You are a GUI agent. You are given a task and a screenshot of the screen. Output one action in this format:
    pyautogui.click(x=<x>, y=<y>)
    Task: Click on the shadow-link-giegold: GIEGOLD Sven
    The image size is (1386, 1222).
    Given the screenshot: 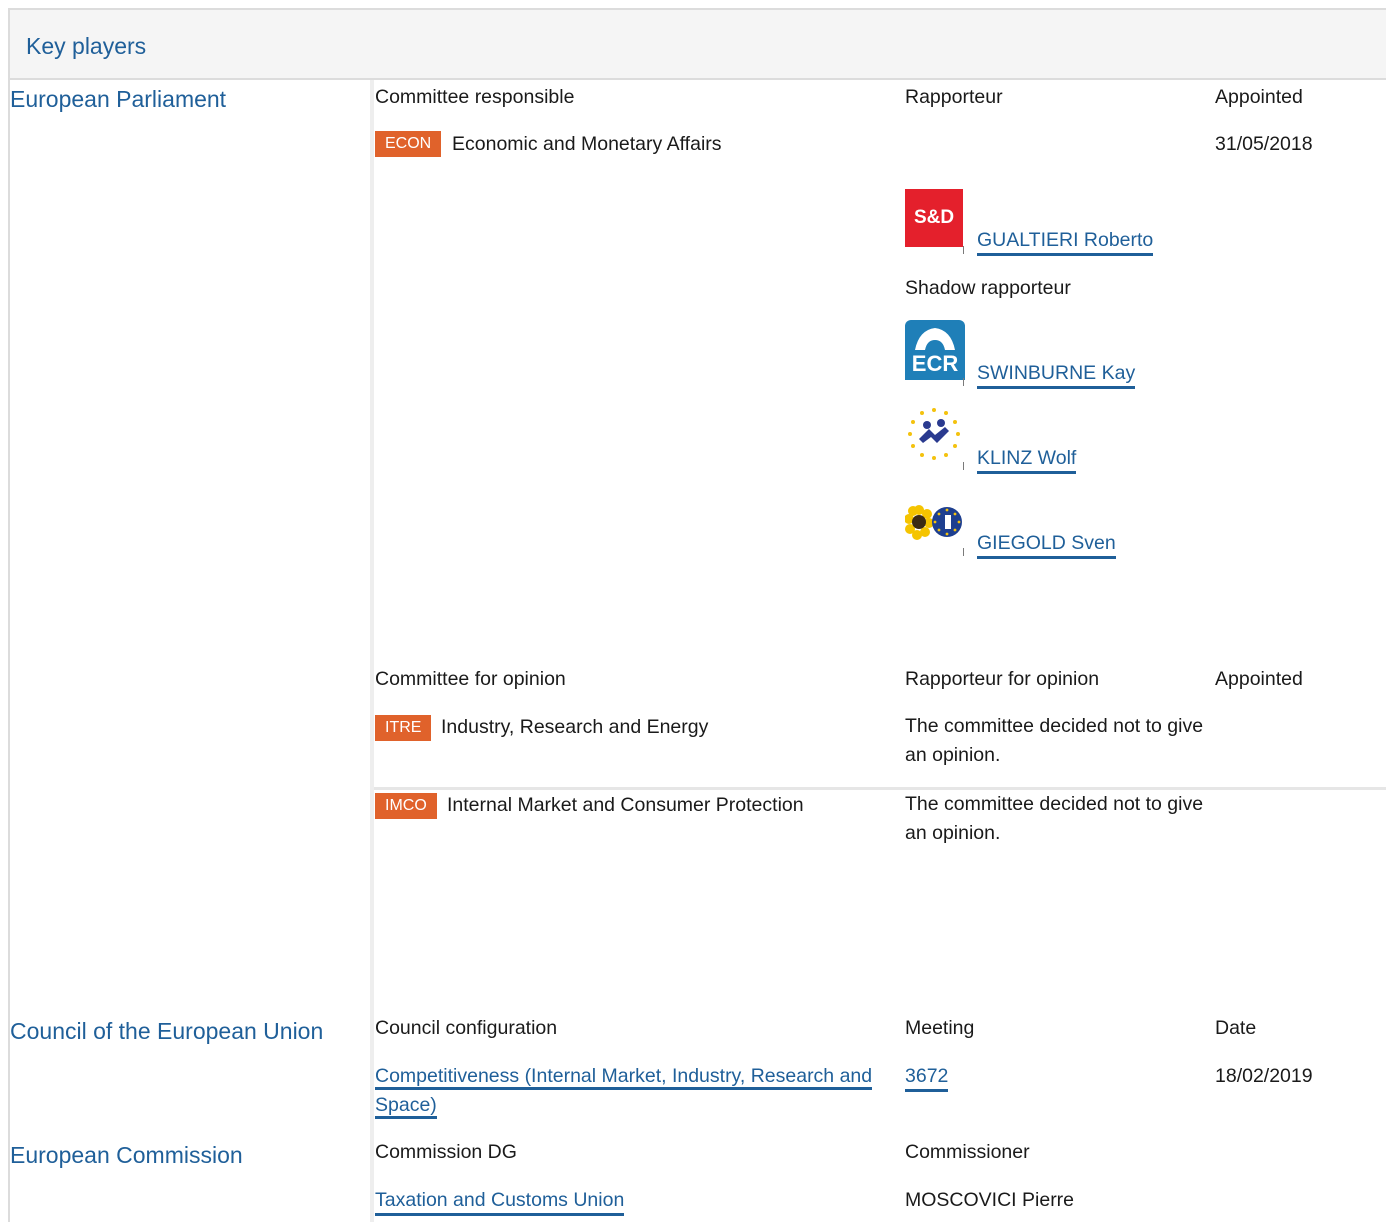 What is the action you would take?
    pyautogui.click(x=1046, y=544)
    